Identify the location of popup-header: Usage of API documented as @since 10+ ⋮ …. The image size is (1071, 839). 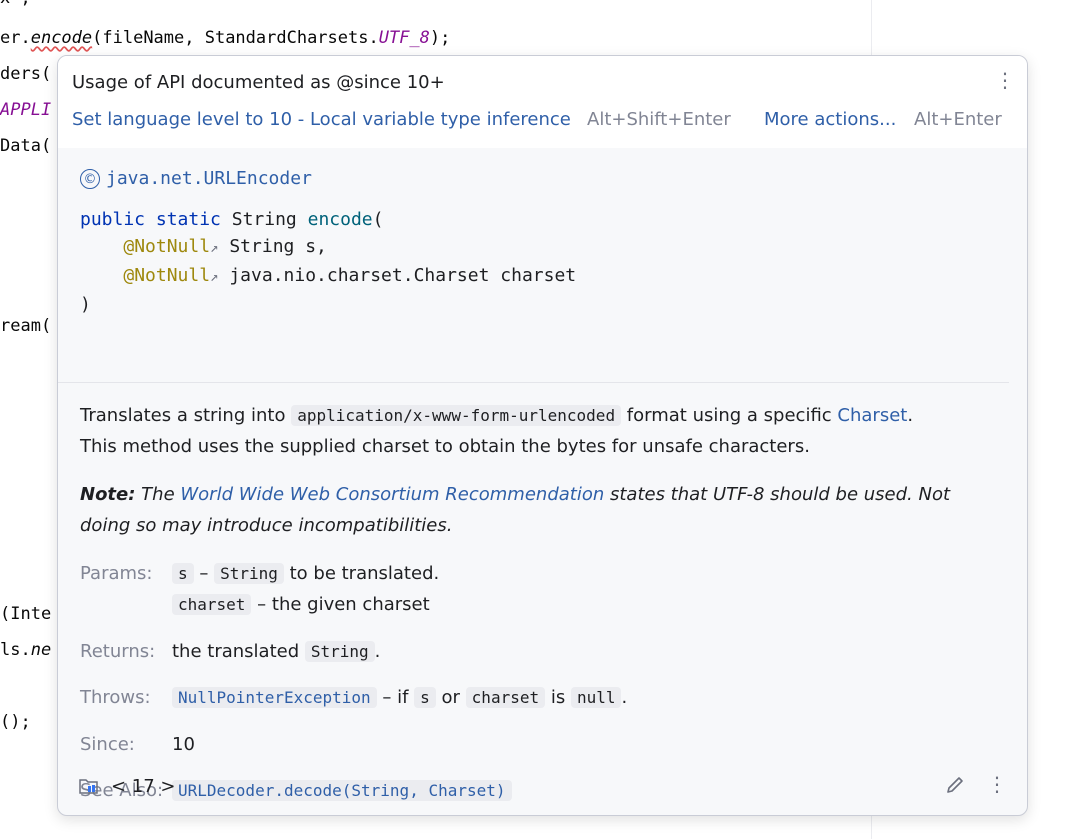
(542, 102).